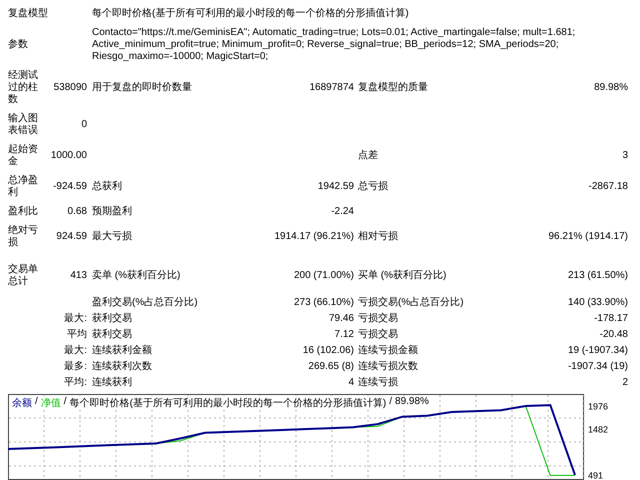 The height and width of the screenshot is (480, 640). Describe the element at coordinates (332, 88) in the screenshot. I see `stat-value: 16897874` at that location.